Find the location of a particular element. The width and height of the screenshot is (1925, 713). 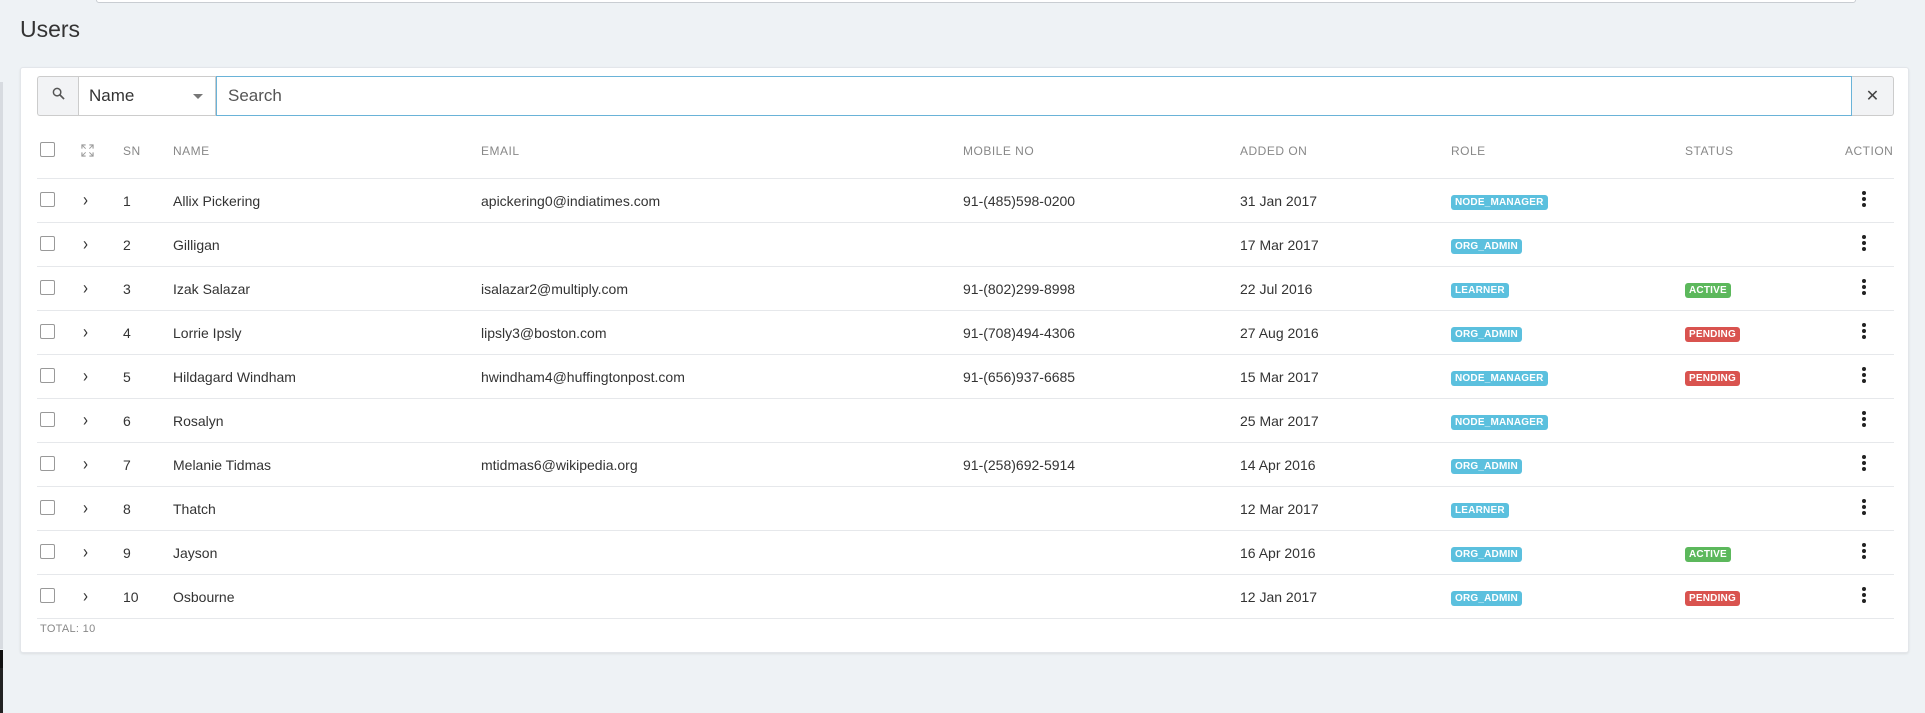

table-row: › 9 Jayson 16 Apr 2016 ORG_ADMIN ACTIVE is located at coordinates (965, 552).